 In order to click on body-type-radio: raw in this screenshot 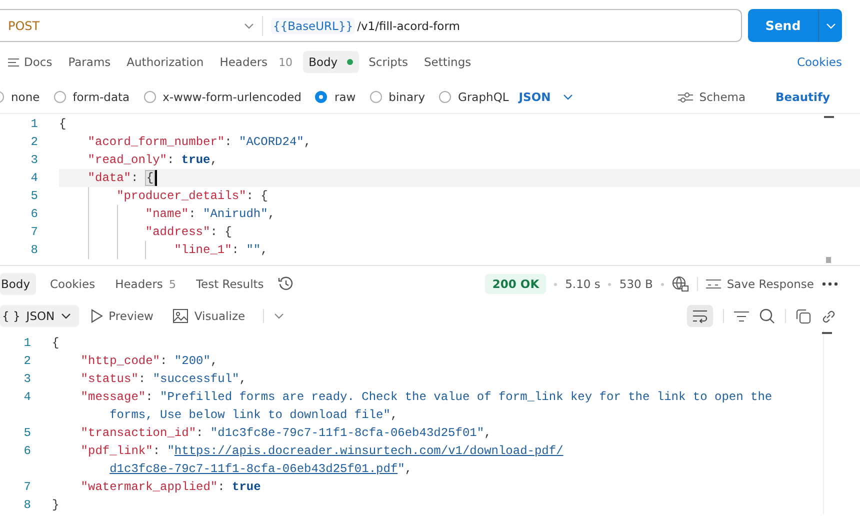, I will do `click(335, 97)`.